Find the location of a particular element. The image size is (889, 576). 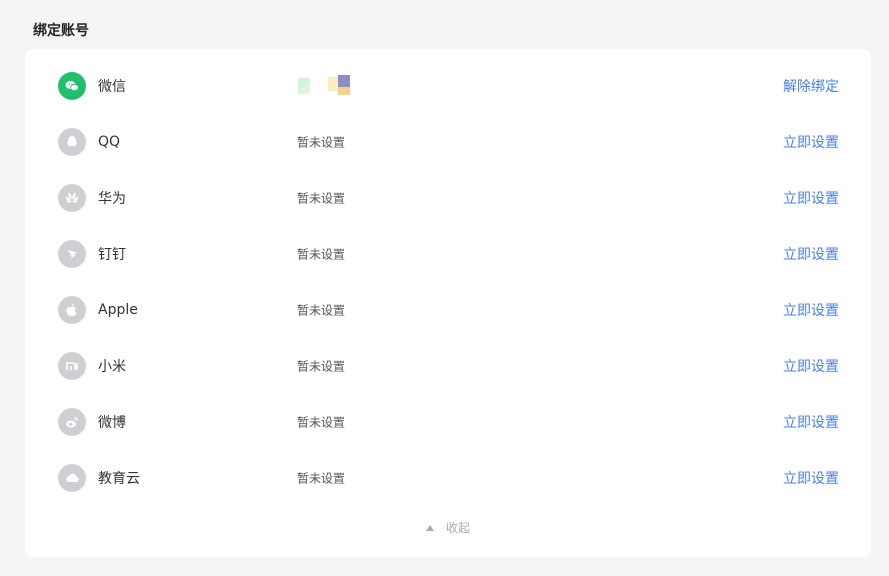

collapse-button: 收起 is located at coordinates (448, 527).